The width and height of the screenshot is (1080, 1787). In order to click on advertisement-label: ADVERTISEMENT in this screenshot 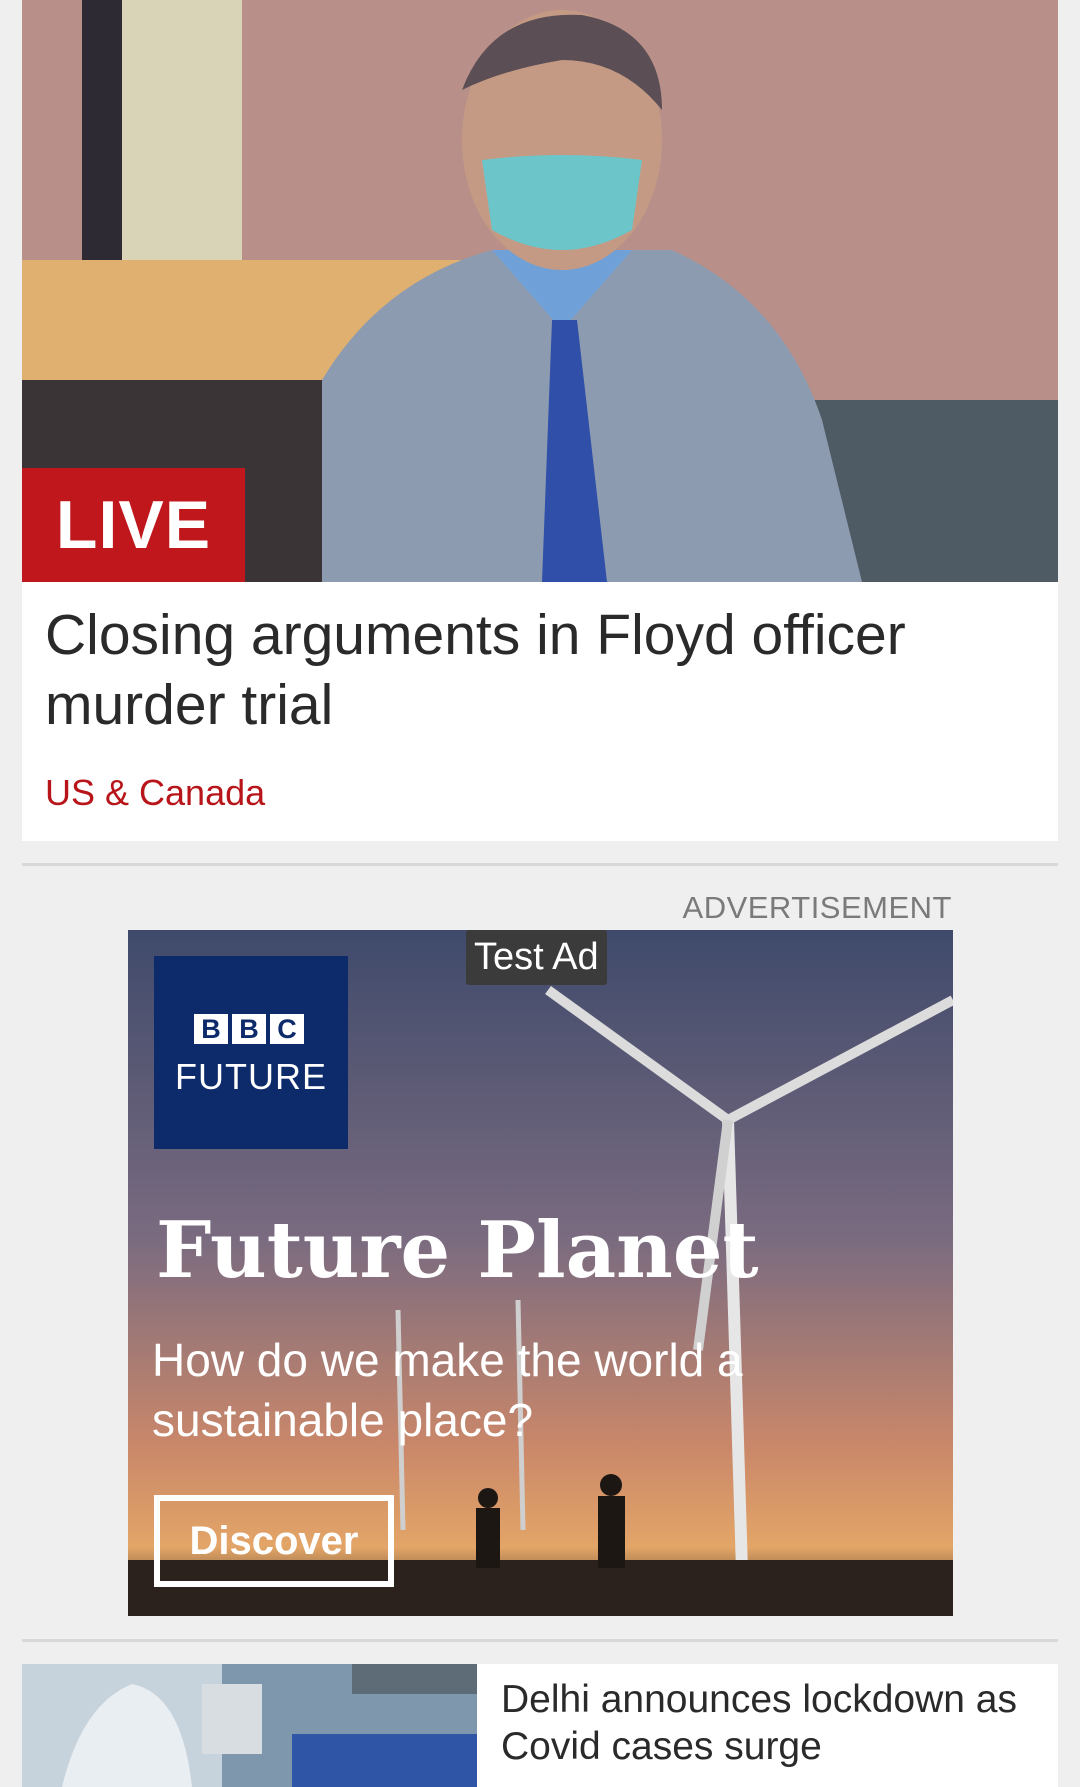, I will do `click(817, 907)`.